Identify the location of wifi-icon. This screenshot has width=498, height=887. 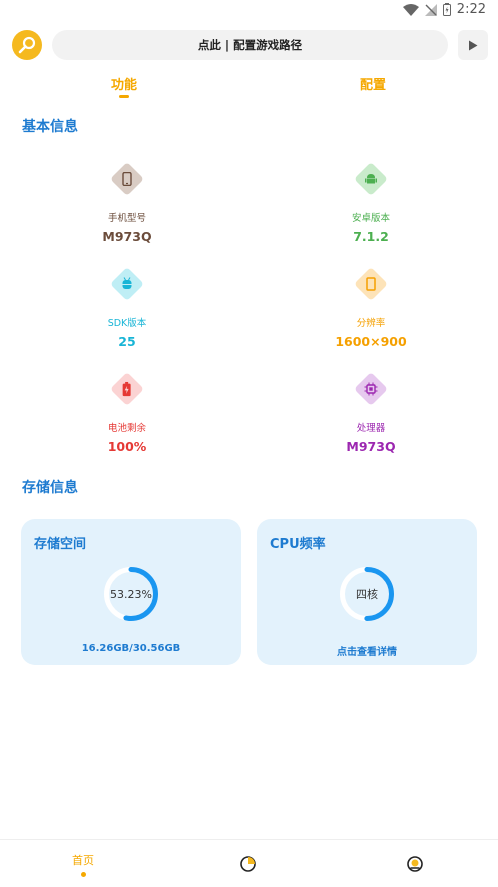
(410, 9).